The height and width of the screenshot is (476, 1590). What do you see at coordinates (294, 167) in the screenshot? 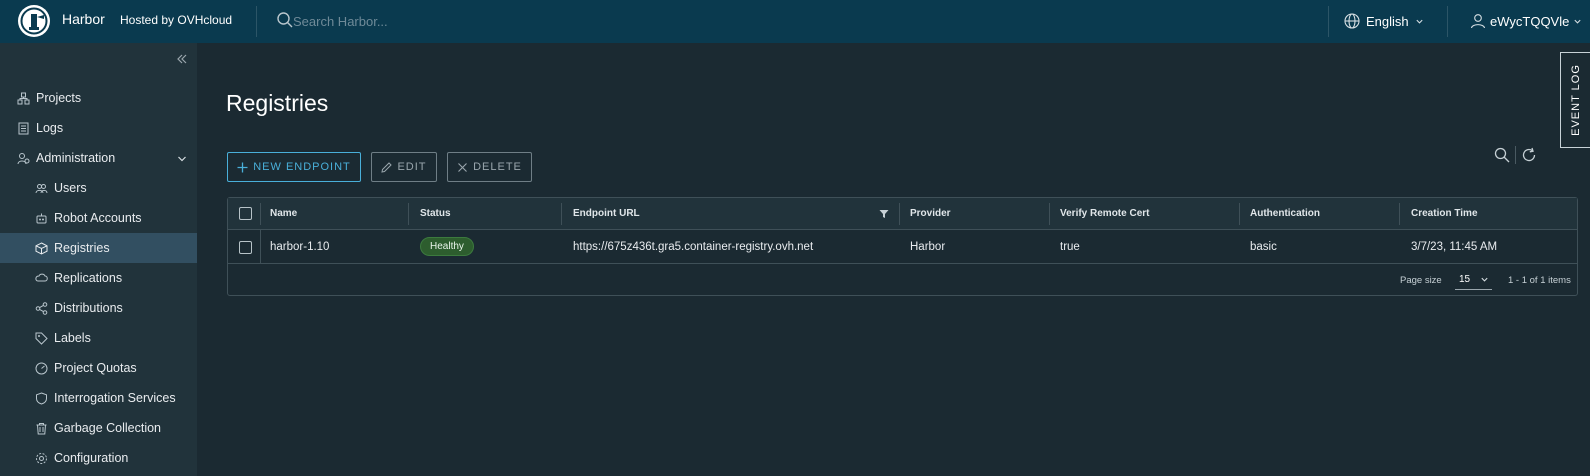
I see `new-endpoint-button: NEW ENDPOINT` at bounding box center [294, 167].